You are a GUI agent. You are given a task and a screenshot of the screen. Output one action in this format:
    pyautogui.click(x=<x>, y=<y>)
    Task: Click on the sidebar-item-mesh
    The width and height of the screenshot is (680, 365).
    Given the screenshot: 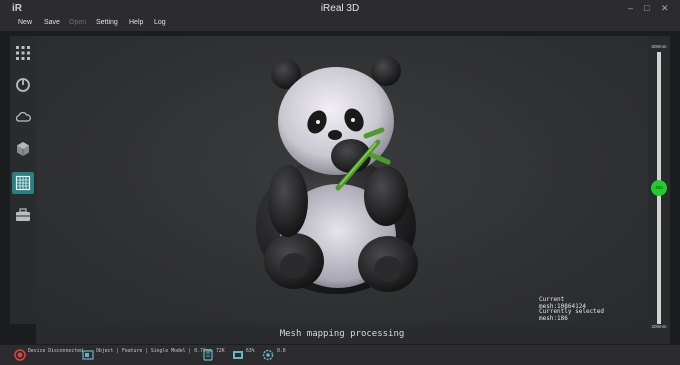 What is the action you would take?
    pyautogui.click(x=23, y=183)
    